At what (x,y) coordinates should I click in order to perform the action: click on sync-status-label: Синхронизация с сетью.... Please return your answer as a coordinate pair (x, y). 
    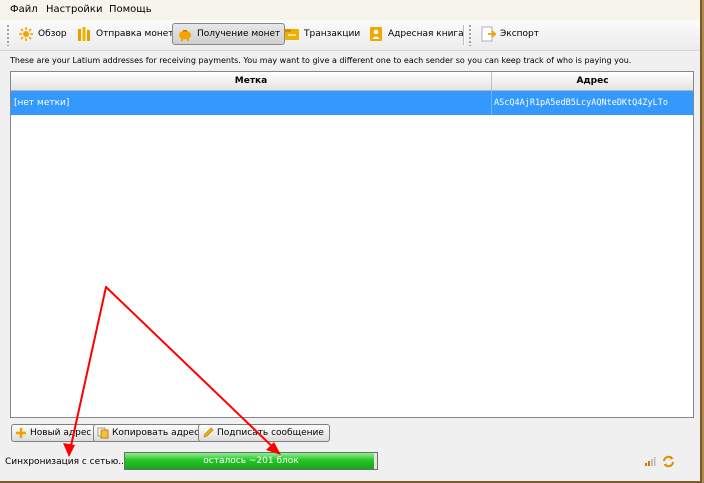
    Looking at the image, I should click on (66, 462).